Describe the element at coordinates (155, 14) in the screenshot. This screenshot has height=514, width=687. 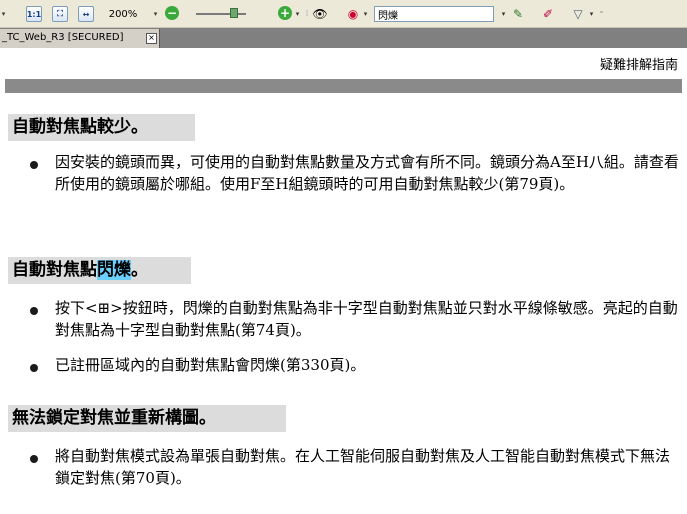
I see `zoom-dropdown-icon: ▾` at that location.